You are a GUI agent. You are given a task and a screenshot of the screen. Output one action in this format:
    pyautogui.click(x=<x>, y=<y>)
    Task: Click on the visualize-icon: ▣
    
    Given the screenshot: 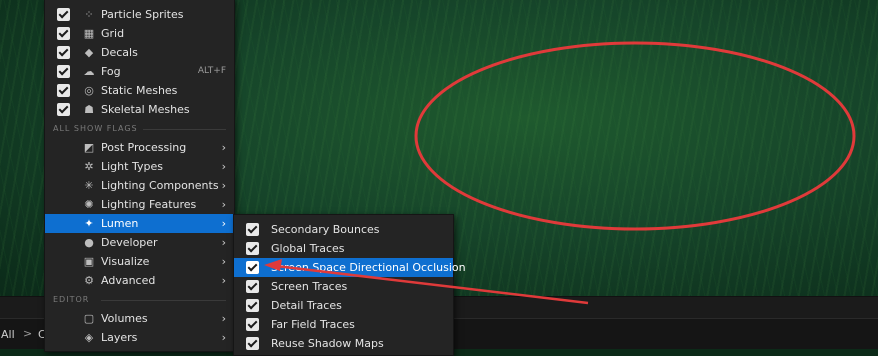 What is the action you would take?
    pyautogui.click(x=89, y=261)
    